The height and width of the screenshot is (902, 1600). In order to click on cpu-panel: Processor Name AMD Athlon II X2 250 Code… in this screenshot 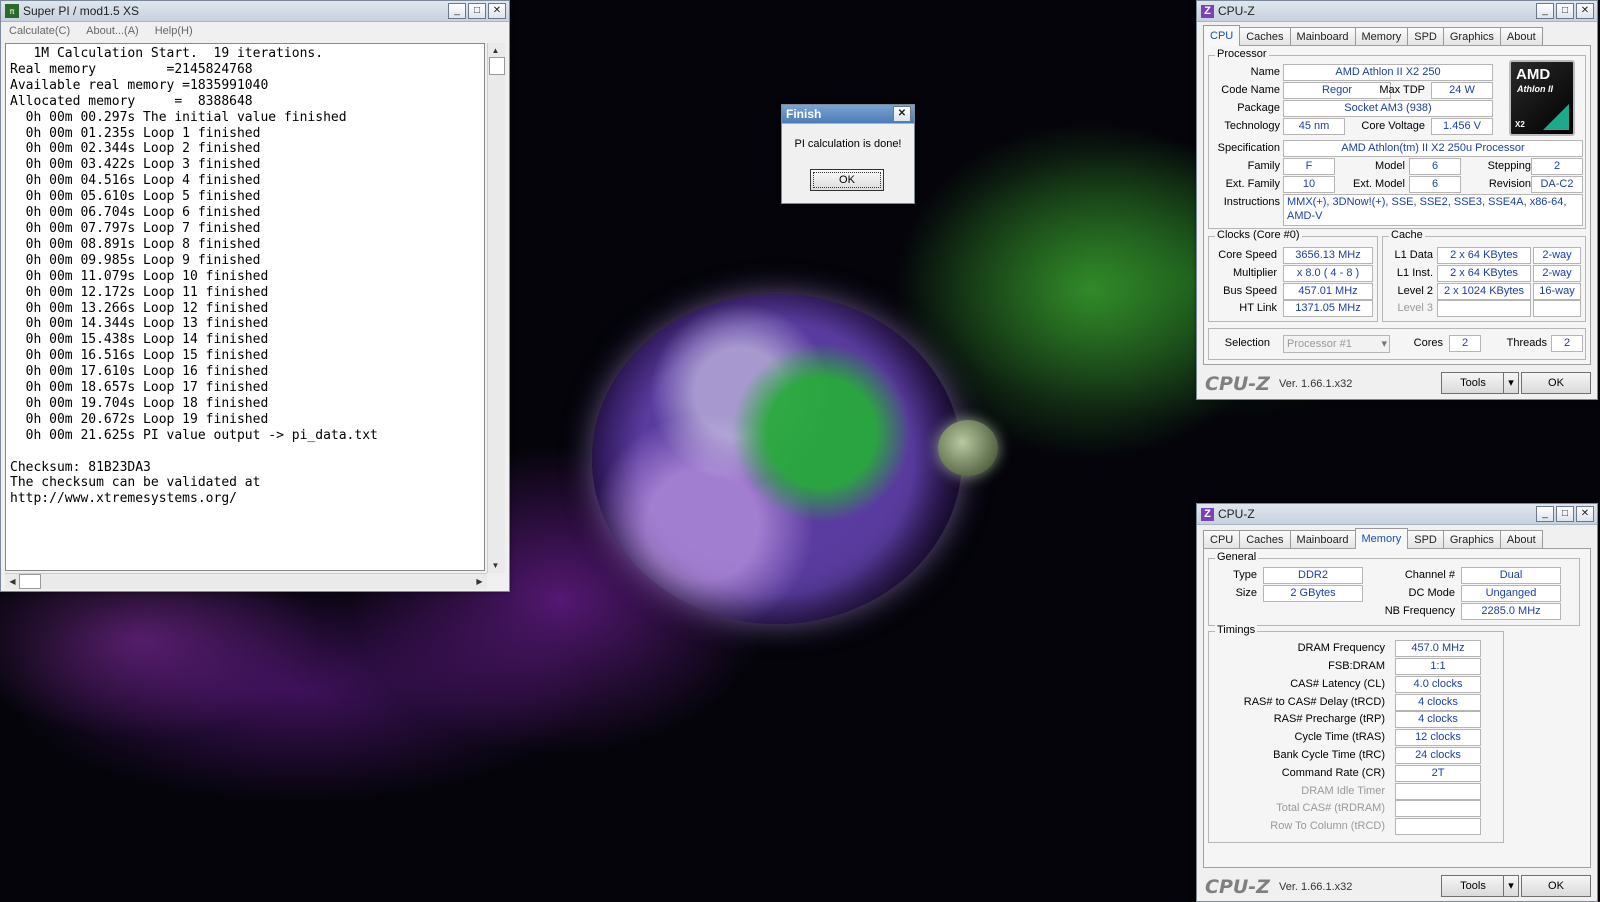, I will do `click(1397, 205)`.